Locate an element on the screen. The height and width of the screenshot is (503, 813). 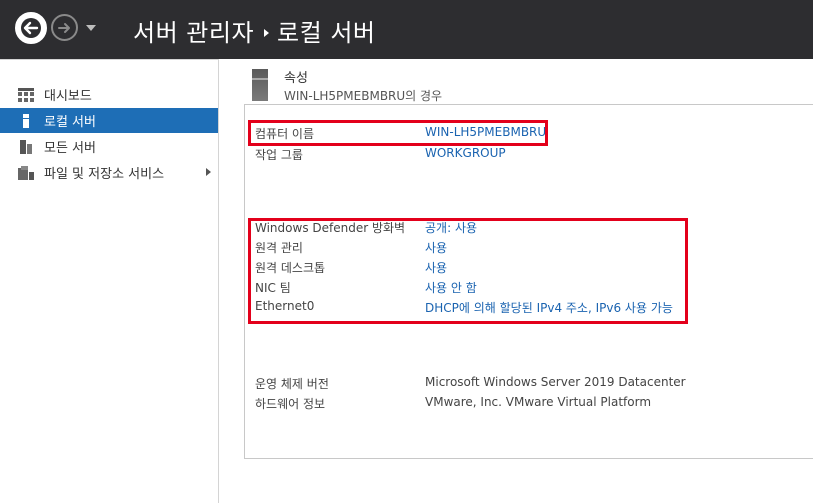
property-value: Microsoft Windows Server 2019 Datacenter is located at coordinates (555, 382).